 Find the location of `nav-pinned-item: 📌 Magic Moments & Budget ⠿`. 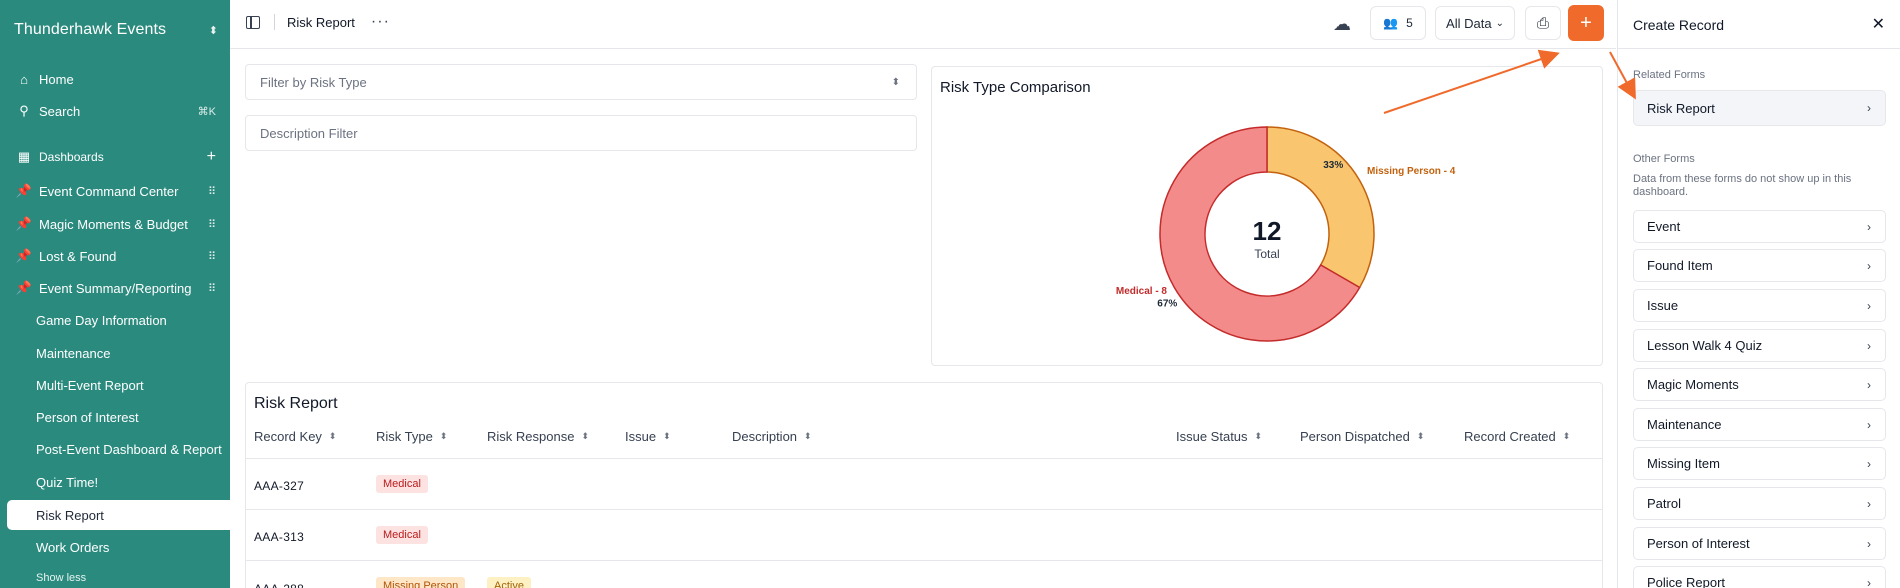

nav-pinned-item: 📌 Magic Moments & Budget ⠿ is located at coordinates (118, 224).